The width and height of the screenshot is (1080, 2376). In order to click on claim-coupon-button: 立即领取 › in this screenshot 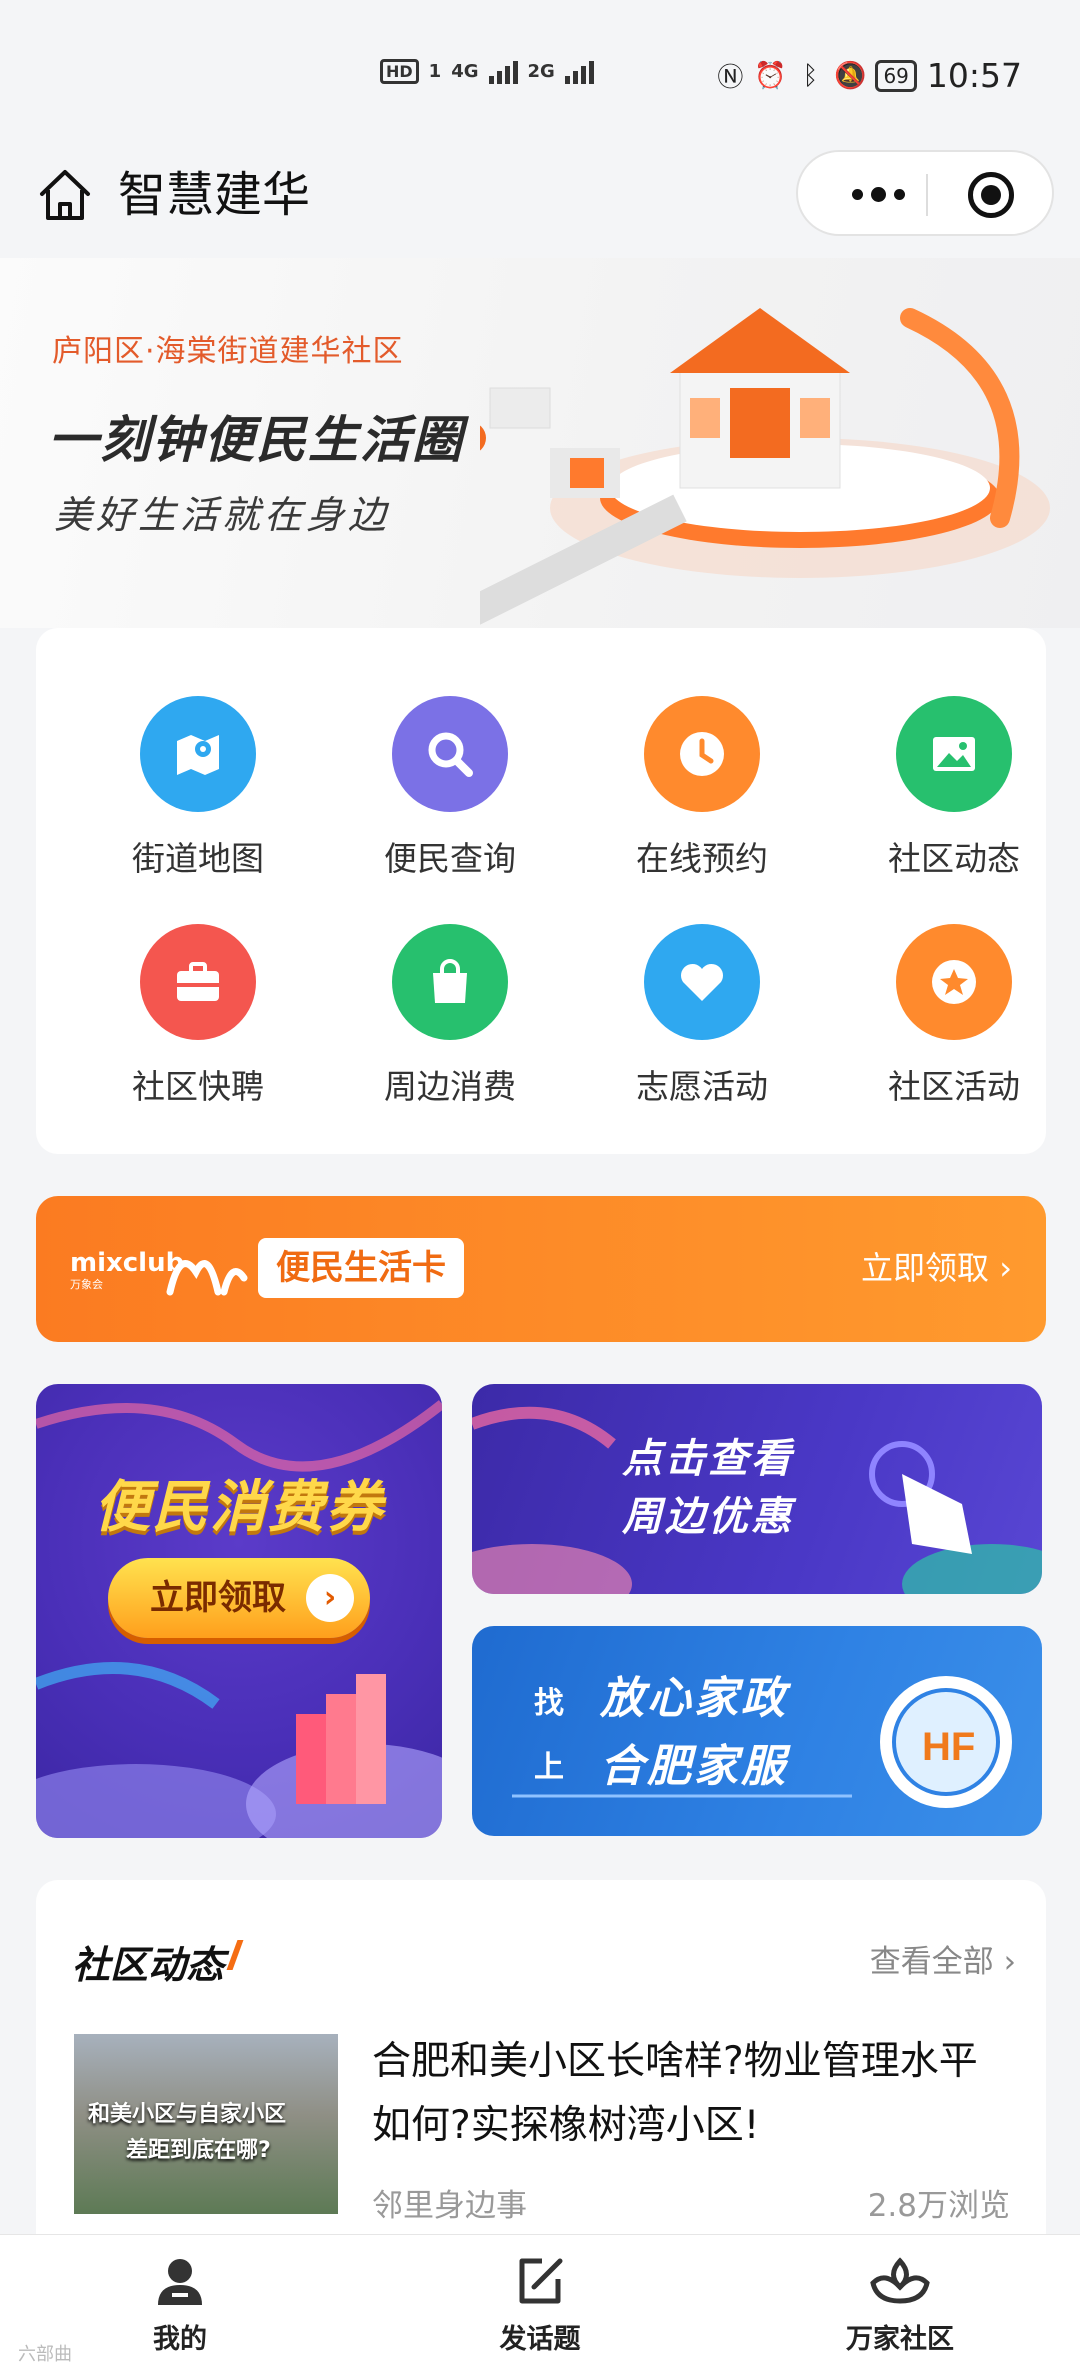, I will do `click(239, 1598)`.